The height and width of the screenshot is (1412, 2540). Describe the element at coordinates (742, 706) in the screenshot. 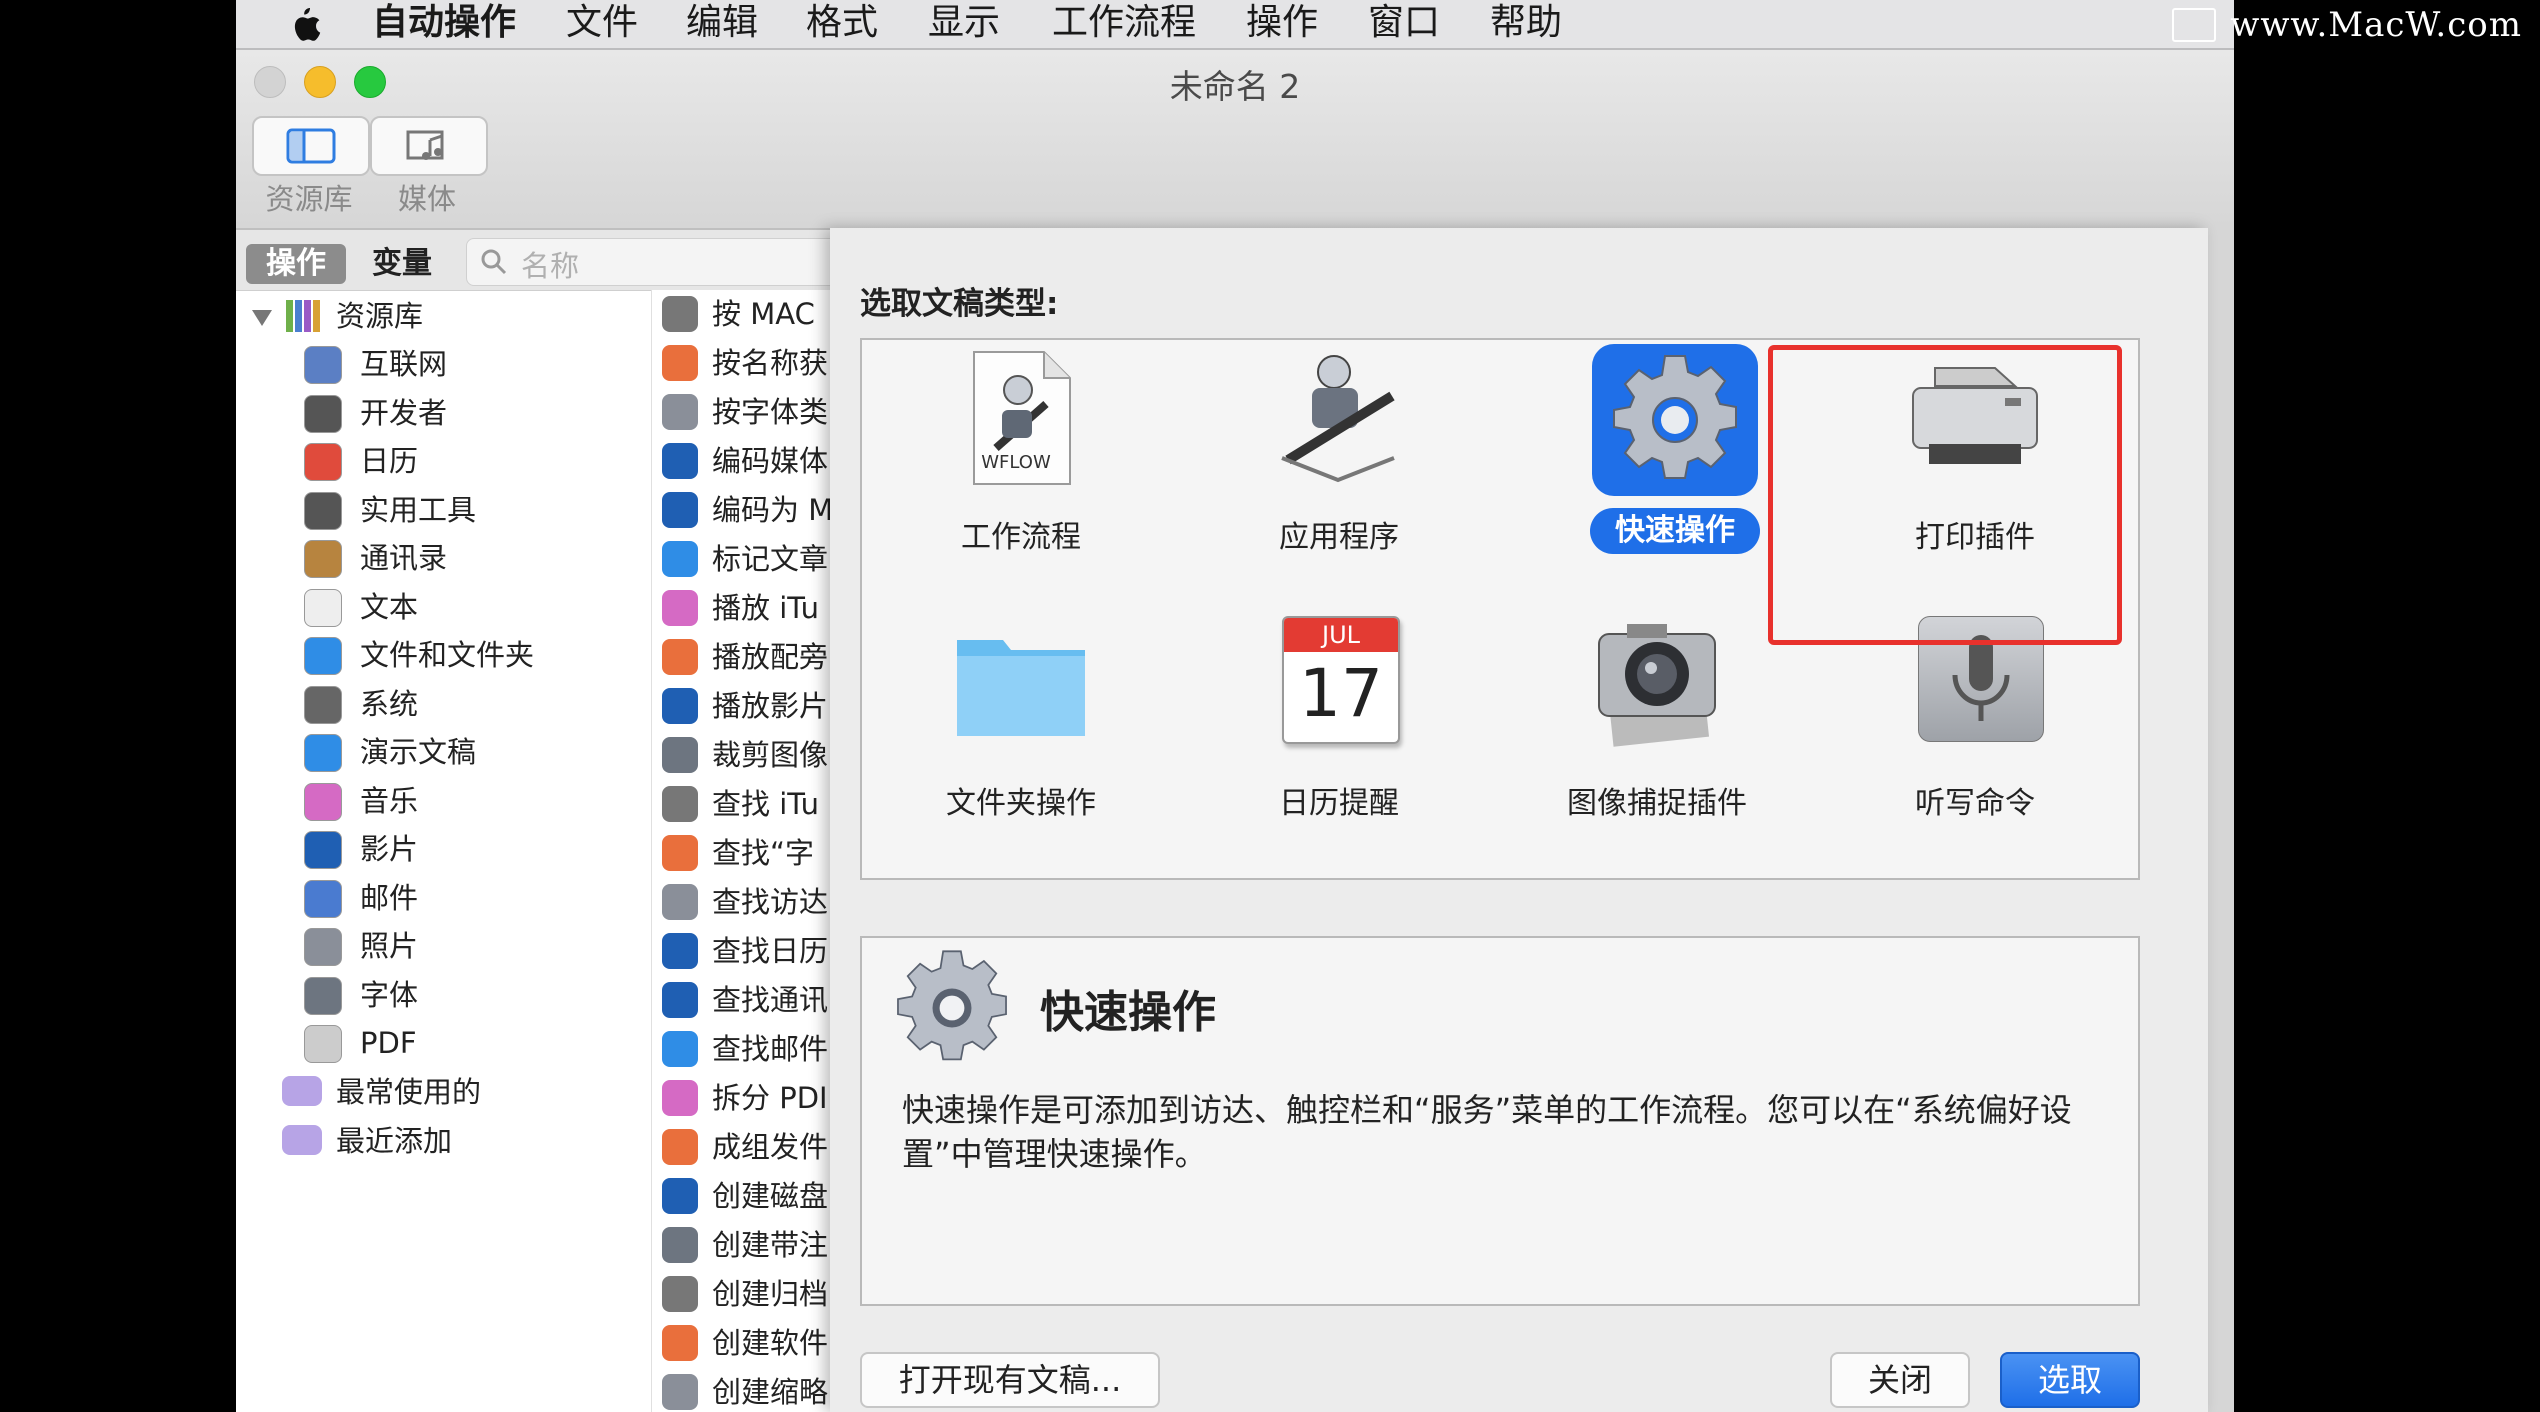

I see `action-item: 播放影片` at that location.